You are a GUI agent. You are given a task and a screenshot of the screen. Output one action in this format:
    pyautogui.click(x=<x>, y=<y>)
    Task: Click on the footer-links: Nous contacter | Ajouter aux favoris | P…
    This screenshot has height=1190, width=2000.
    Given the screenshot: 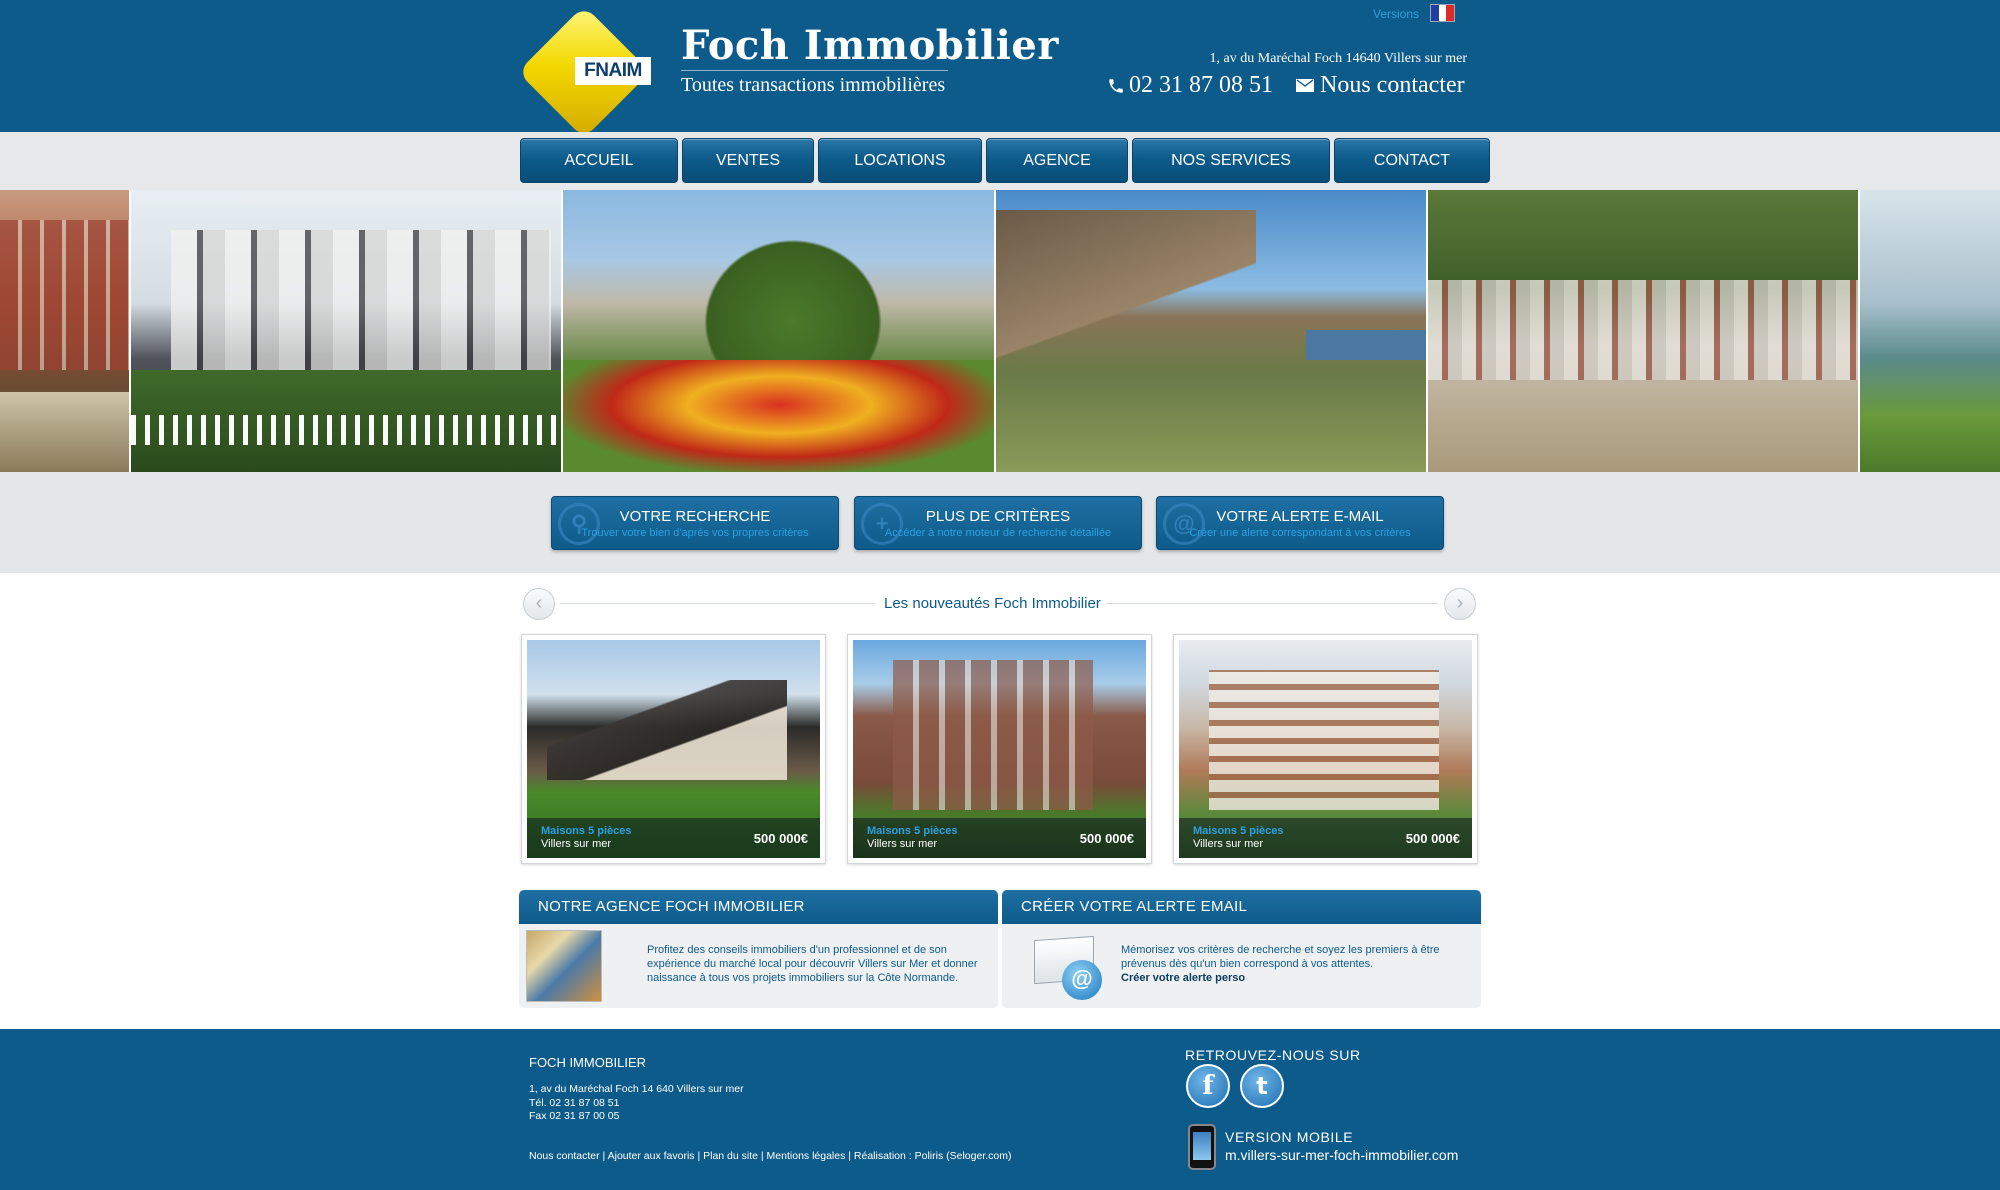 What is the action you would take?
    pyautogui.click(x=770, y=1156)
    